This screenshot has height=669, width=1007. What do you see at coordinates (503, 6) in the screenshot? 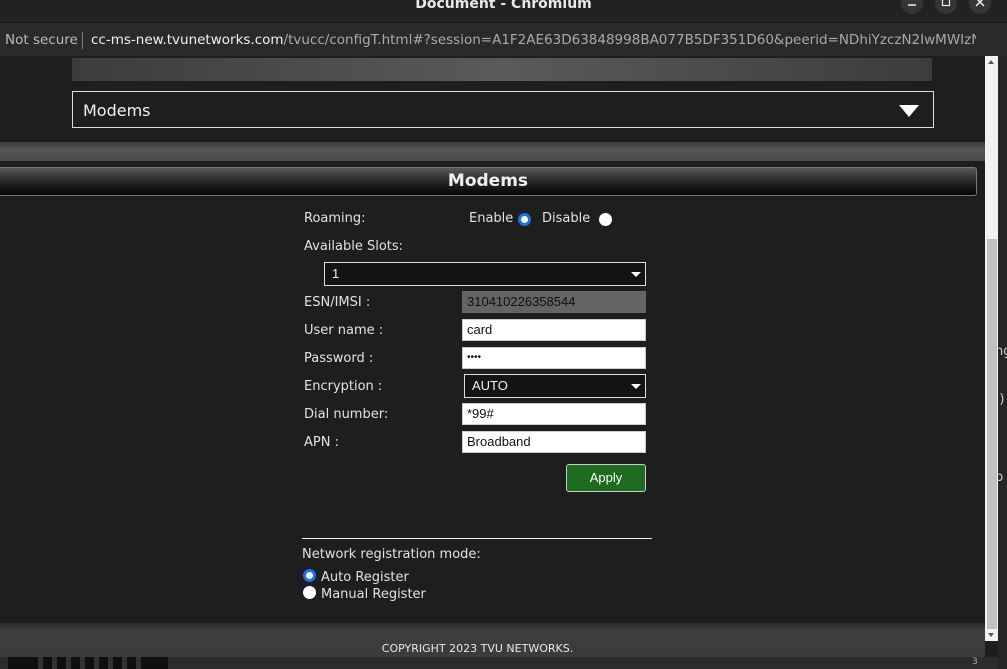
I see `window-title: Document - Chromium` at bounding box center [503, 6].